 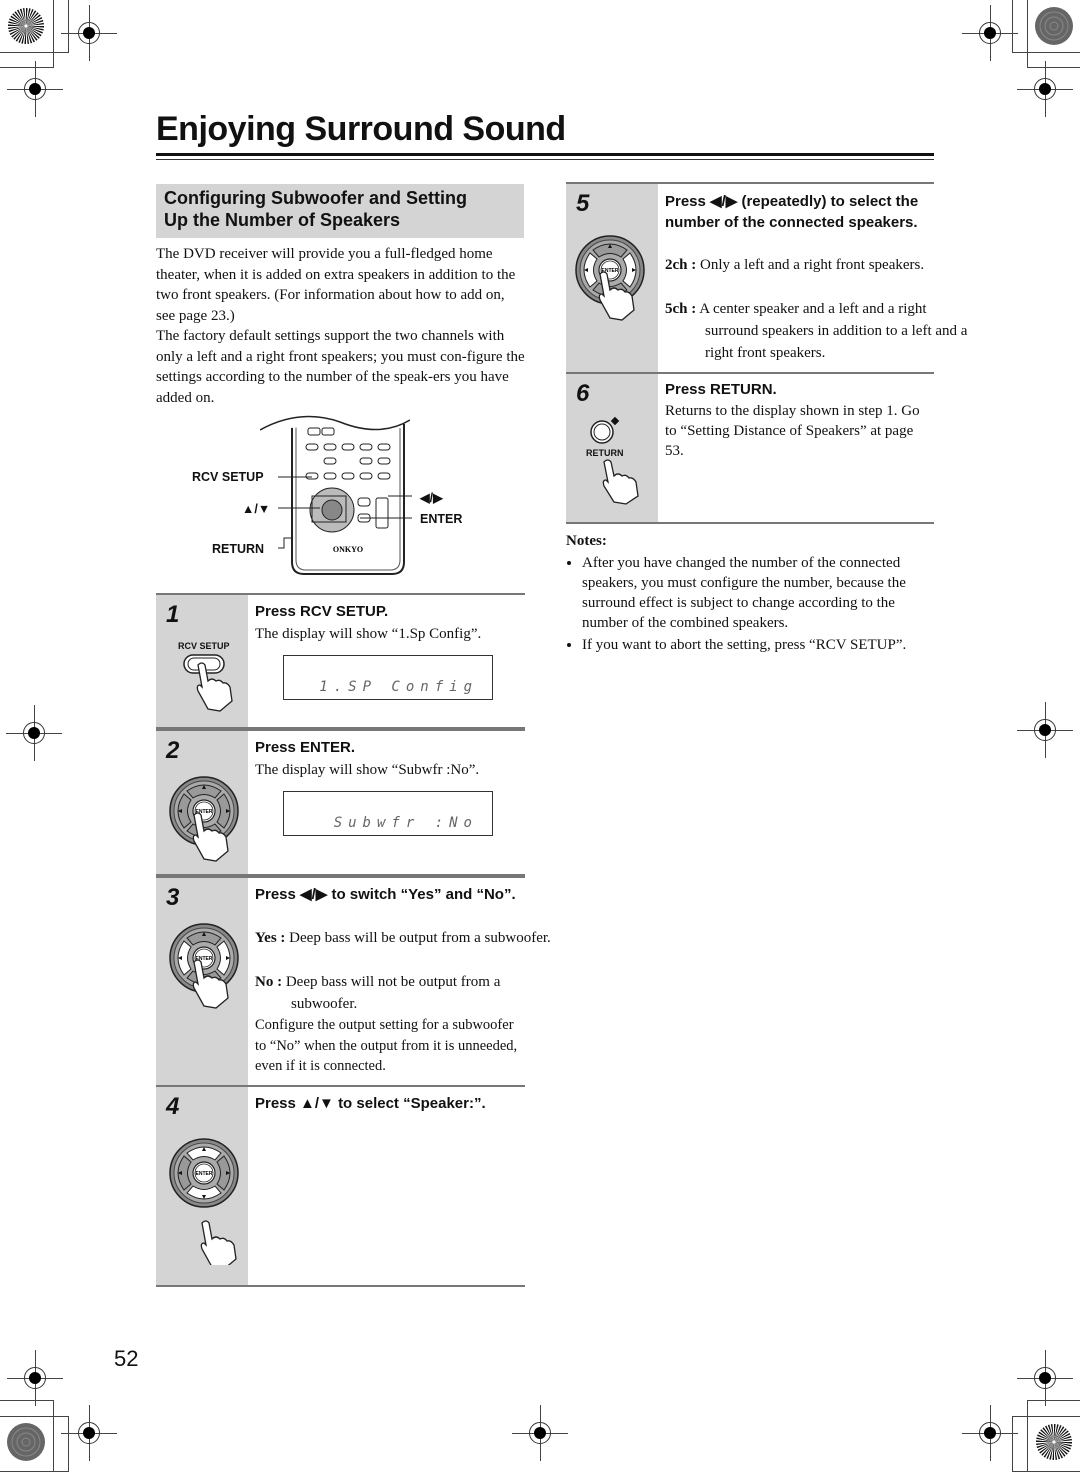 What do you see at coordinates (361, 129) in the screenshot?
I see `page-title: Enjoying Surround Sound` at bounding box center [361, 129].